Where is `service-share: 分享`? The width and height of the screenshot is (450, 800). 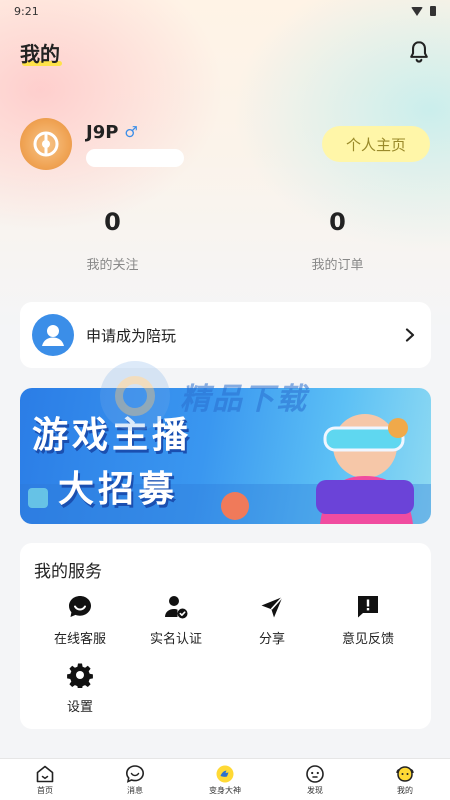
service-share: 分享 is located at coordinates (272, 628).